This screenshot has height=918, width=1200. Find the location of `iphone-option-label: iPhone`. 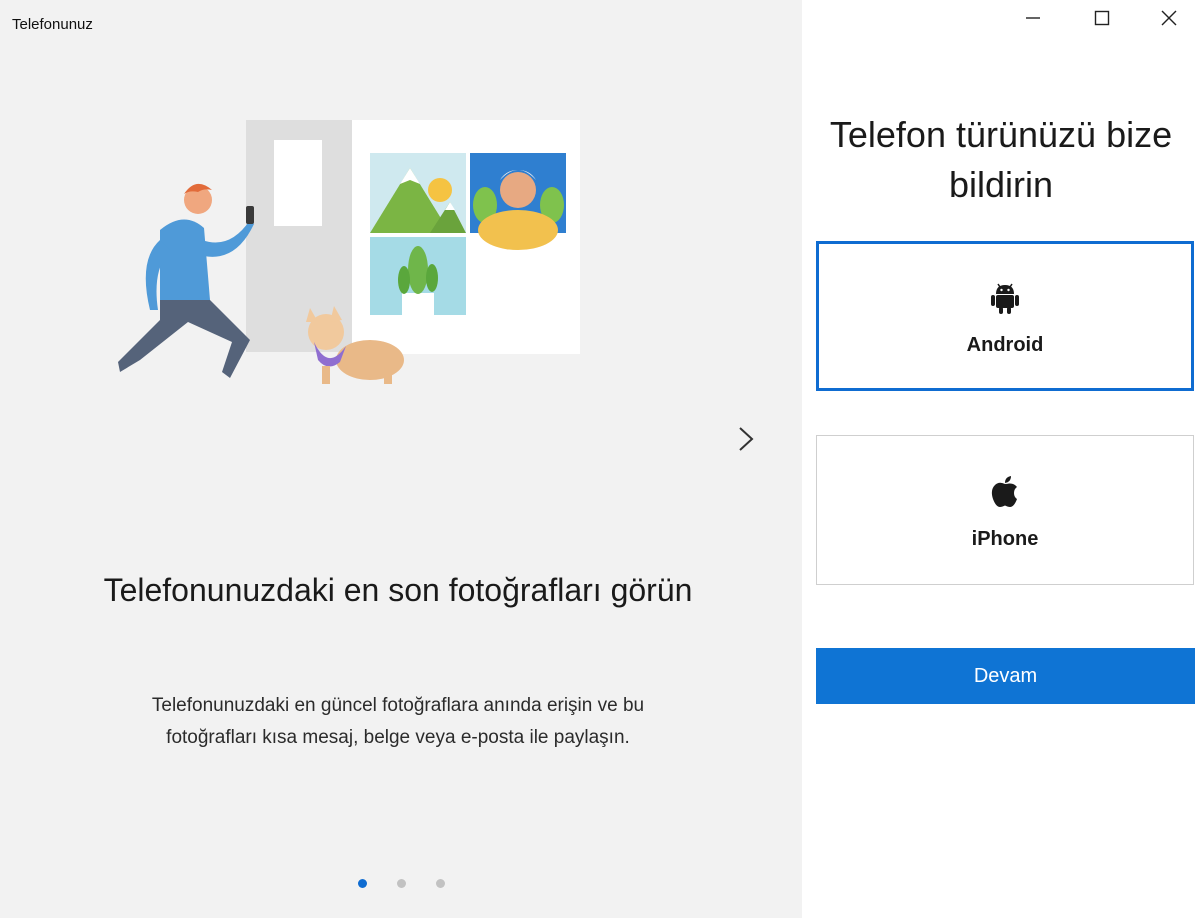

iphone-option-label: iPhone is located at coordinates (1005, 539).